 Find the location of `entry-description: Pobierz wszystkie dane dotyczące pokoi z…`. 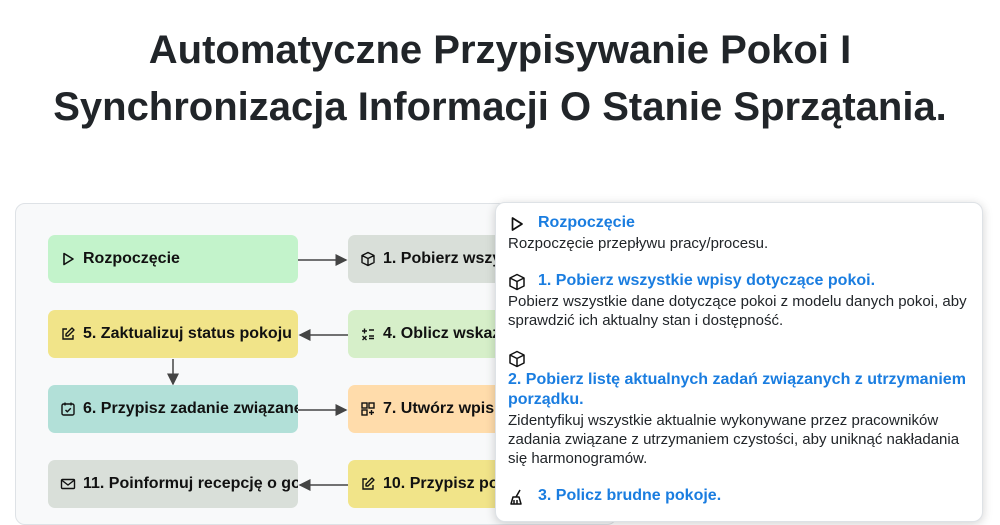

entry-description: Pobierz wszystkie dane dotyczące pokoi z… is located at coordinates (737, 311).